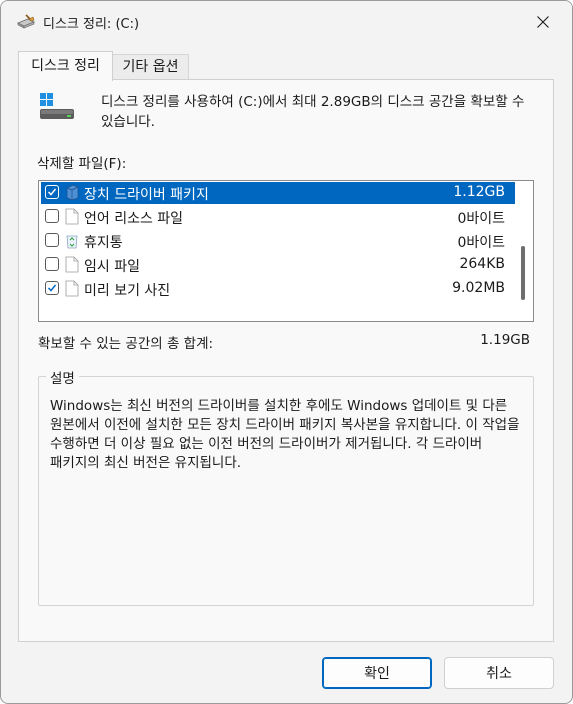  I want to click on list-item: 장치 드라이버 패키지 1.12GB, so click(278, 193).